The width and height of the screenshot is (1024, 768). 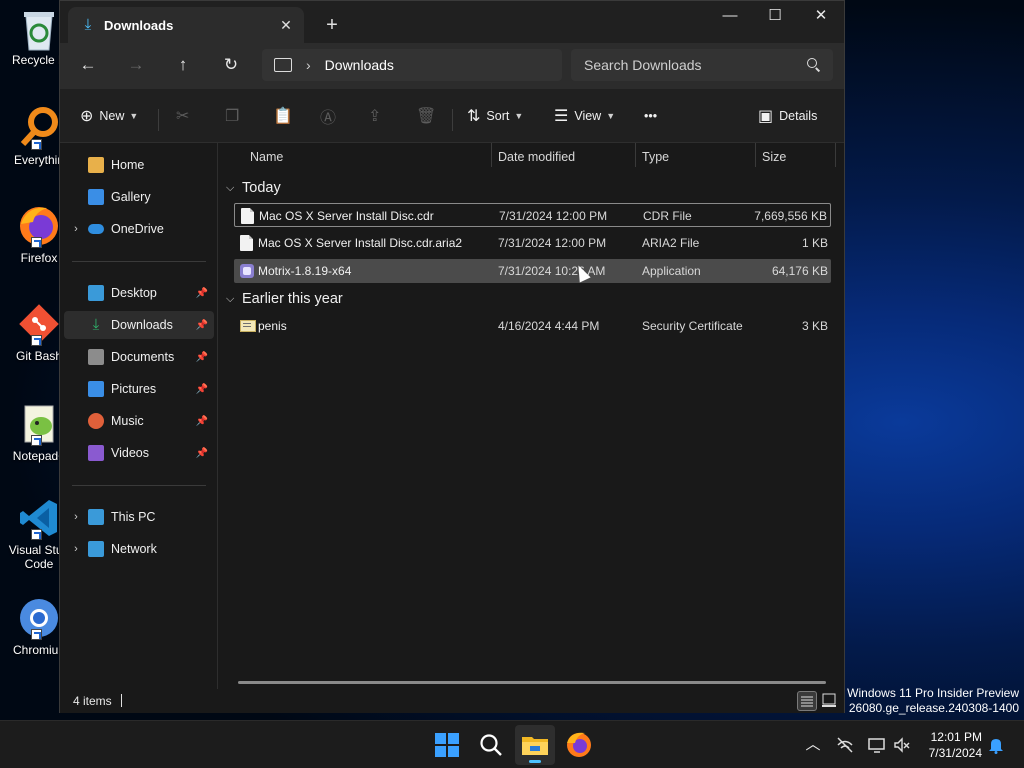 What do you see at coordinates (283, 65) in the screenshot?
I see `monitor-icon` at bounding box center [283, 65].